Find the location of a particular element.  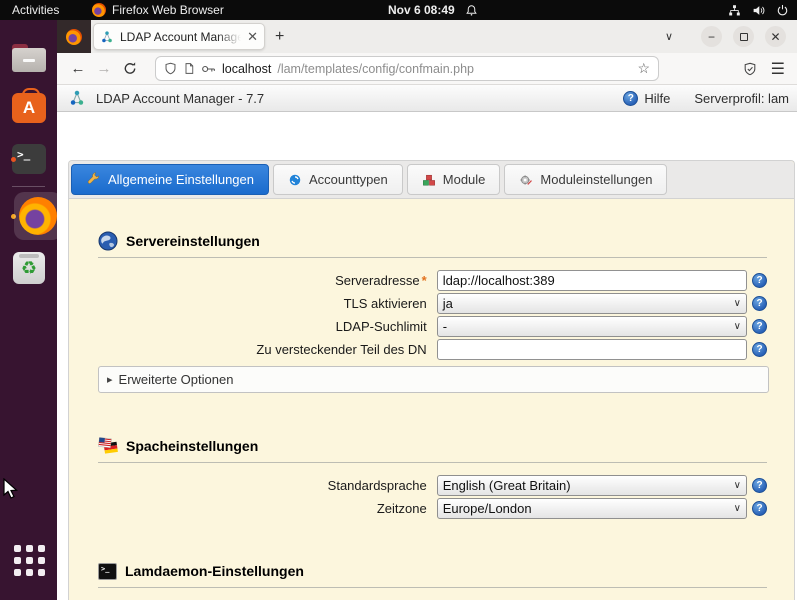

field-label: LDAP-Suchlimit is located at coordinates (381, 326).